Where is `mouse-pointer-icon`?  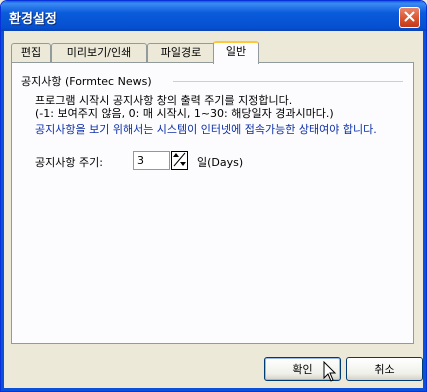 mouse-pointer-icon is located at coordinates (330, 371).